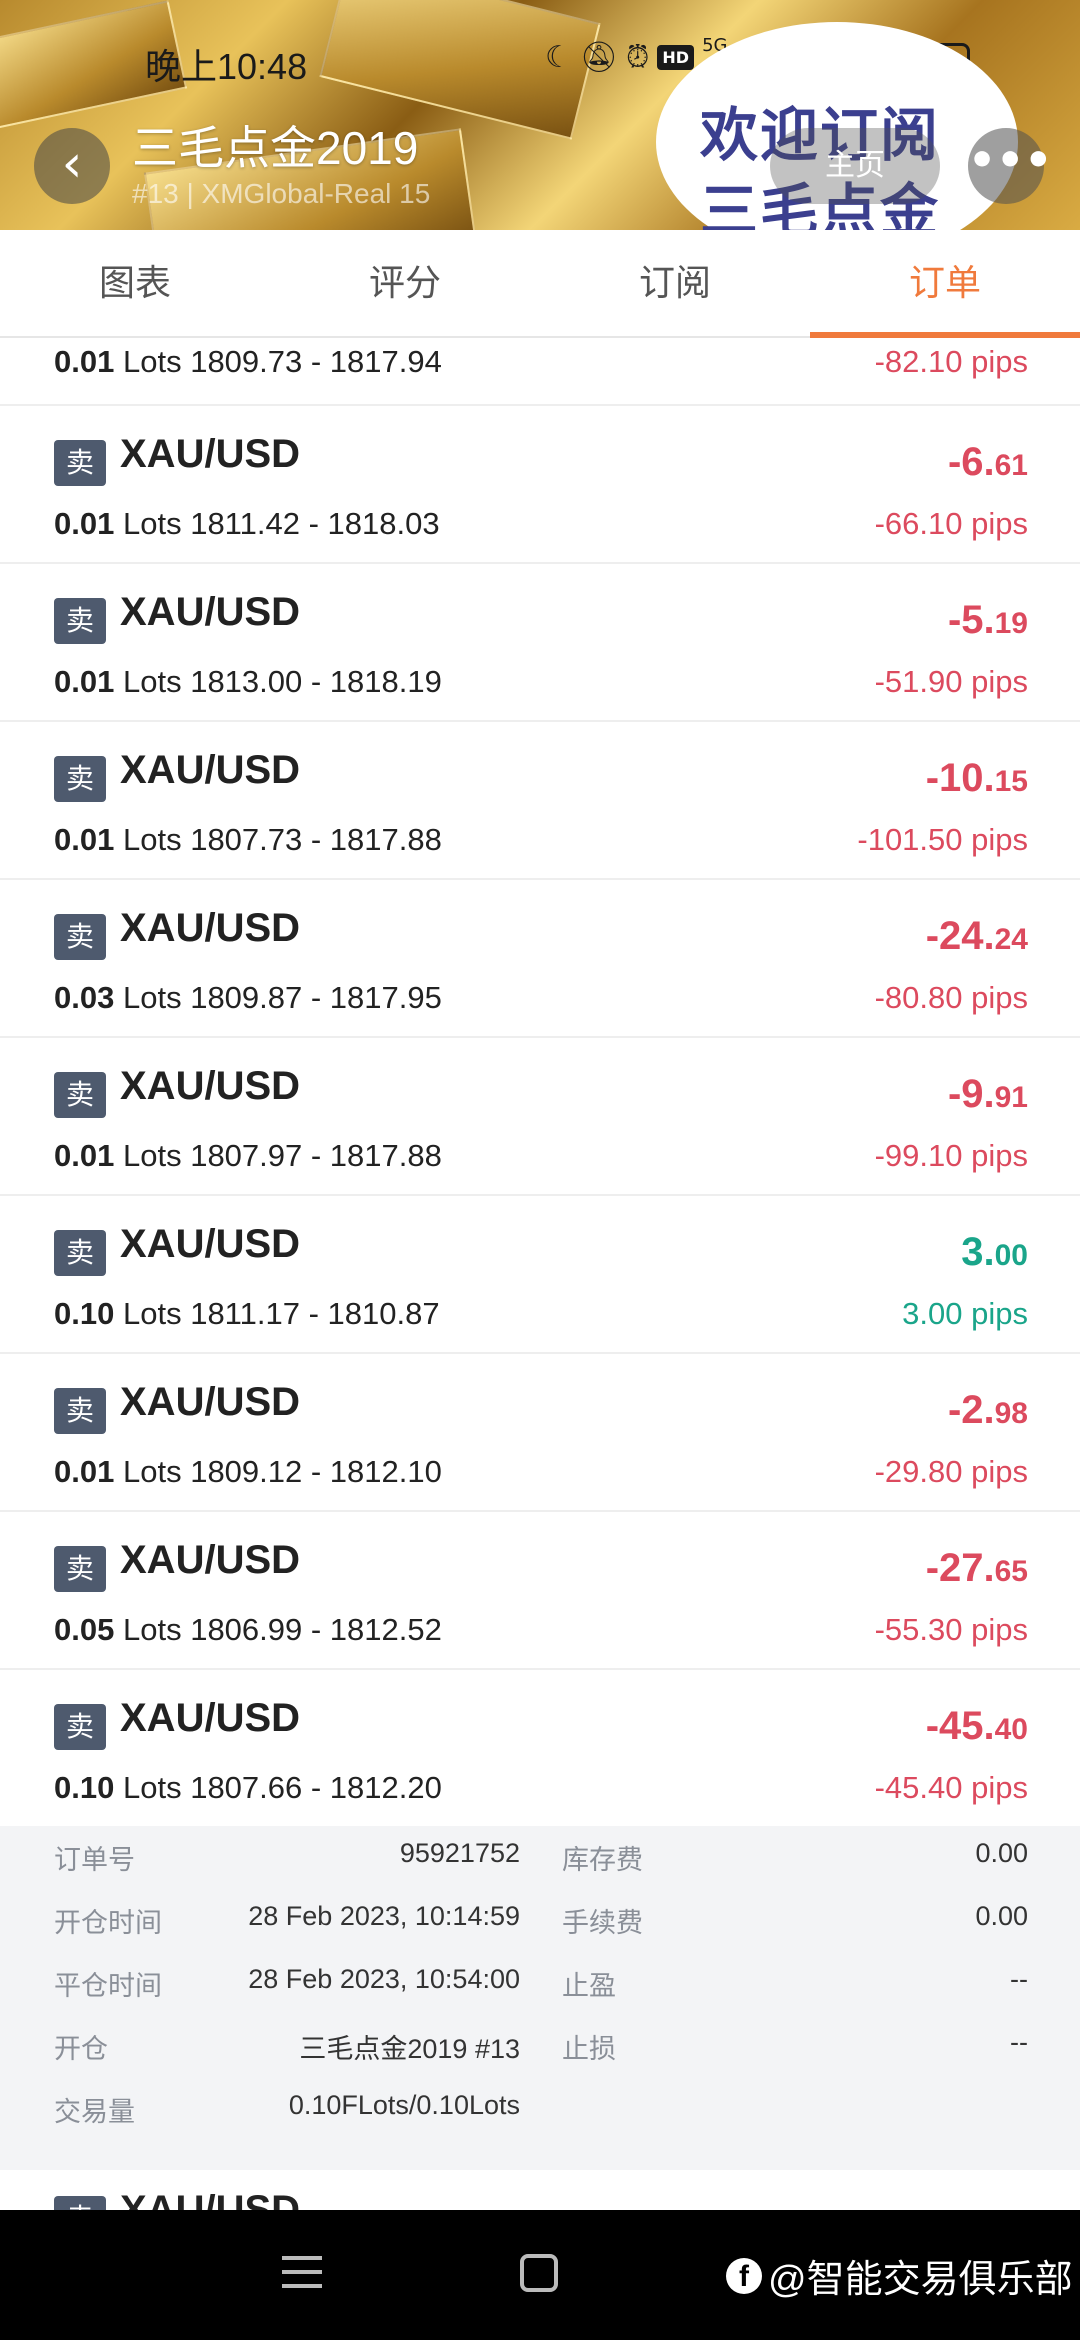 This screenshot has height=2340, width=1080. I want to click on price-range: 1807.73 - 1817.88, so click(316, 839).